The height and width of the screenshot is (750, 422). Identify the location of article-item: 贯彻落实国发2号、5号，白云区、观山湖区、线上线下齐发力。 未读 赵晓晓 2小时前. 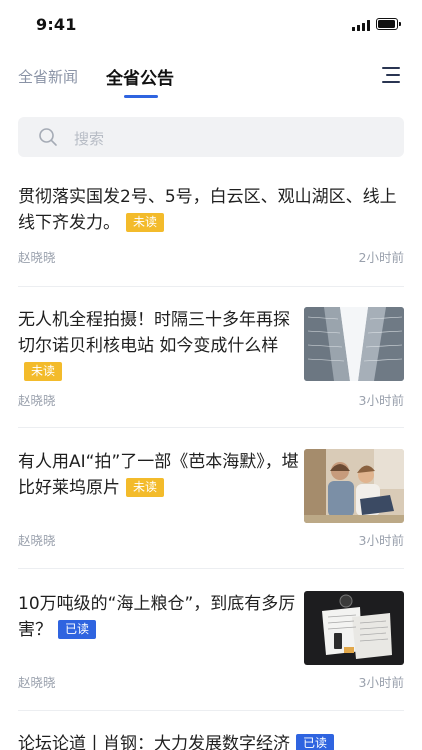
(211, 226).